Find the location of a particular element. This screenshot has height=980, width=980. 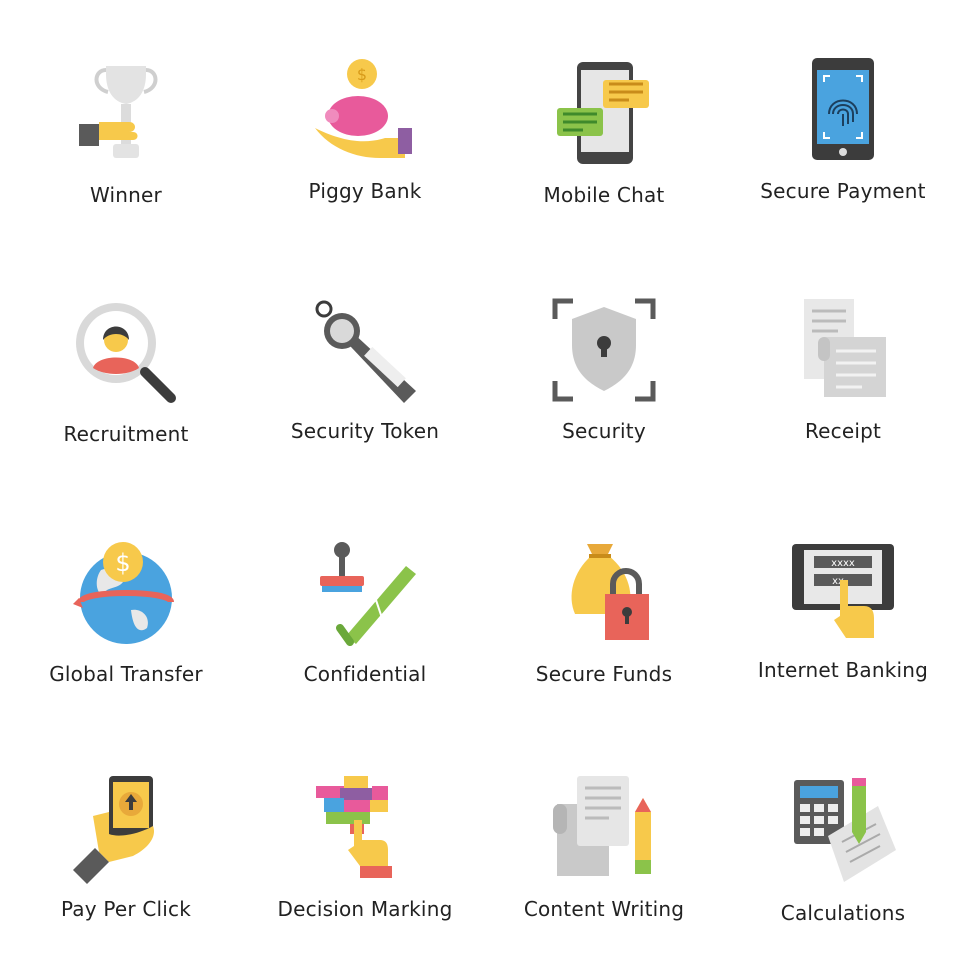

icon-tile-internet-banking: xxxx xx Internet Banking is located at coordinates (843, 600).